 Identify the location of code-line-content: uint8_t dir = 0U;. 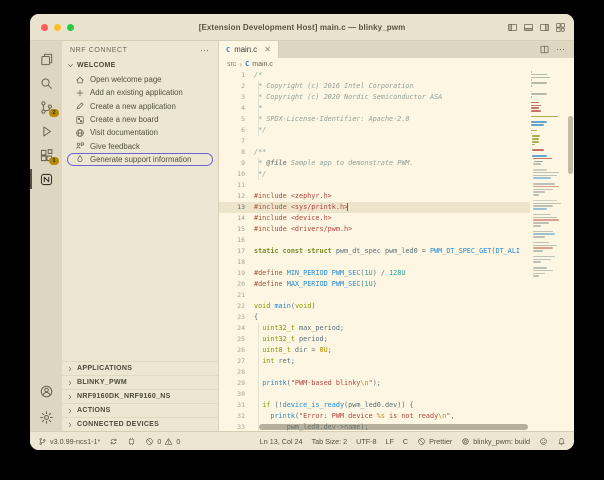
(392, 350).